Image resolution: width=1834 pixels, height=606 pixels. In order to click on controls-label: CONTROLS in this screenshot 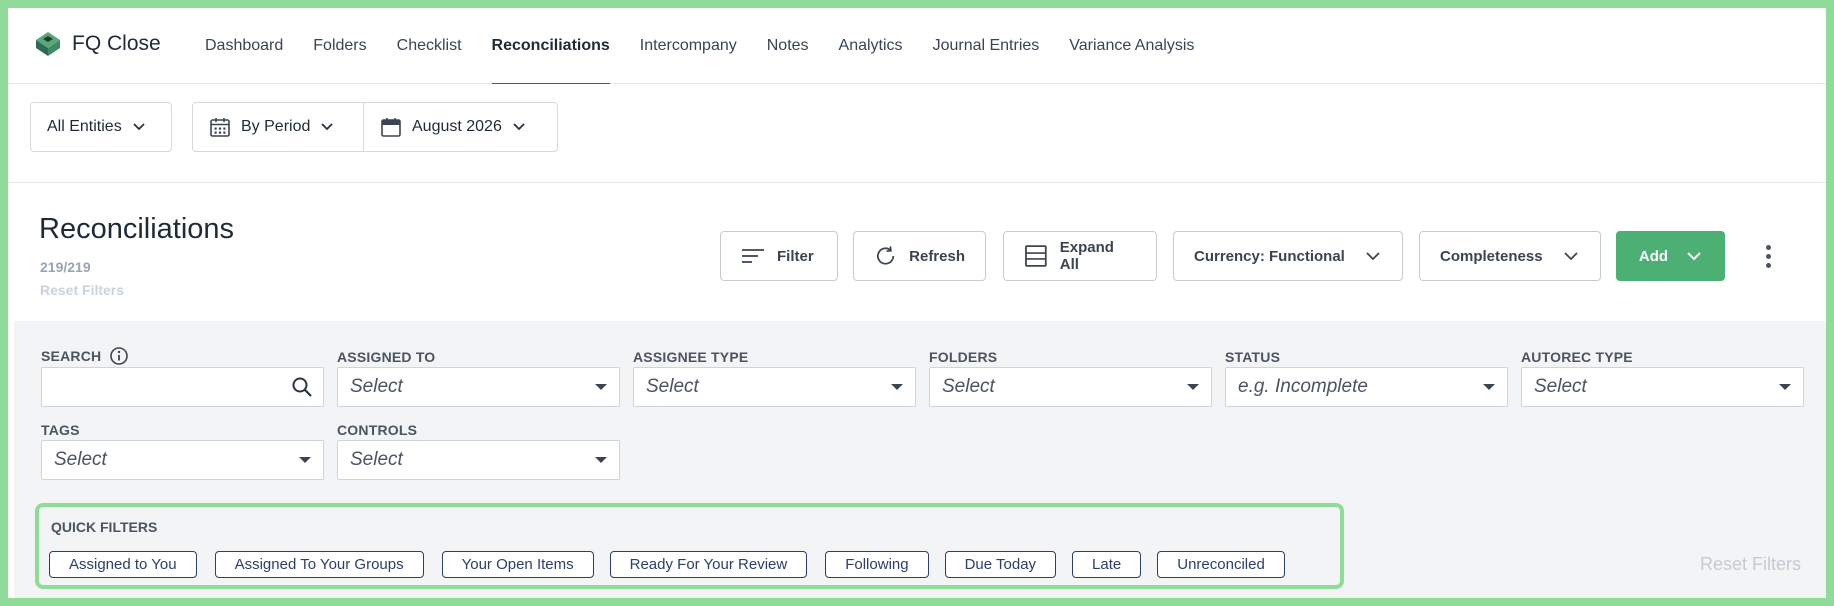, I will do `click(377, 430)`.